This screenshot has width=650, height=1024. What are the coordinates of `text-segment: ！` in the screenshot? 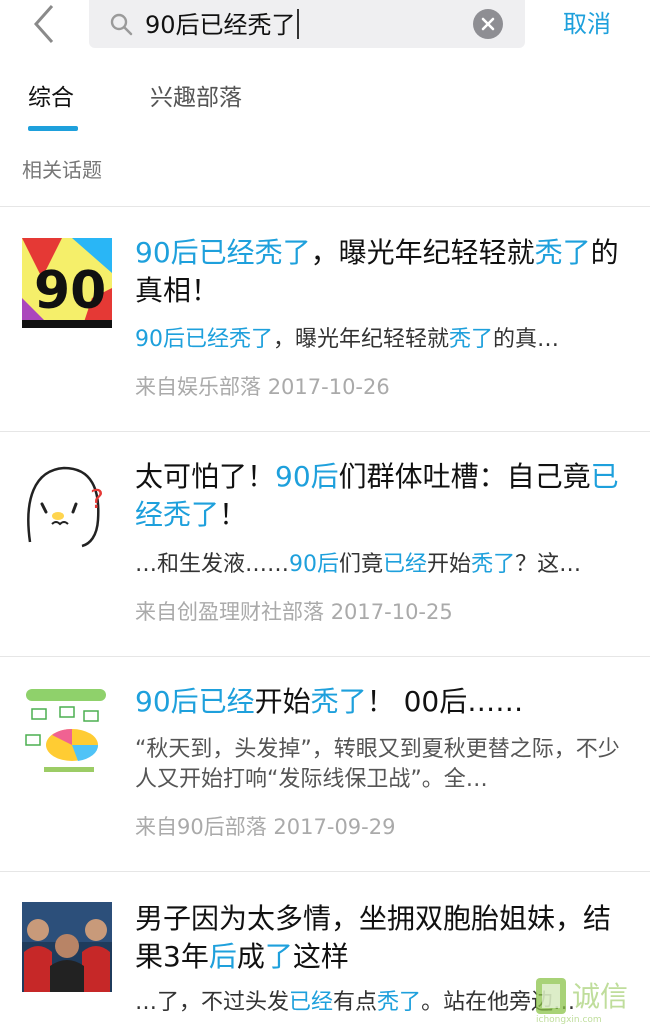 It's located at (233, 514).